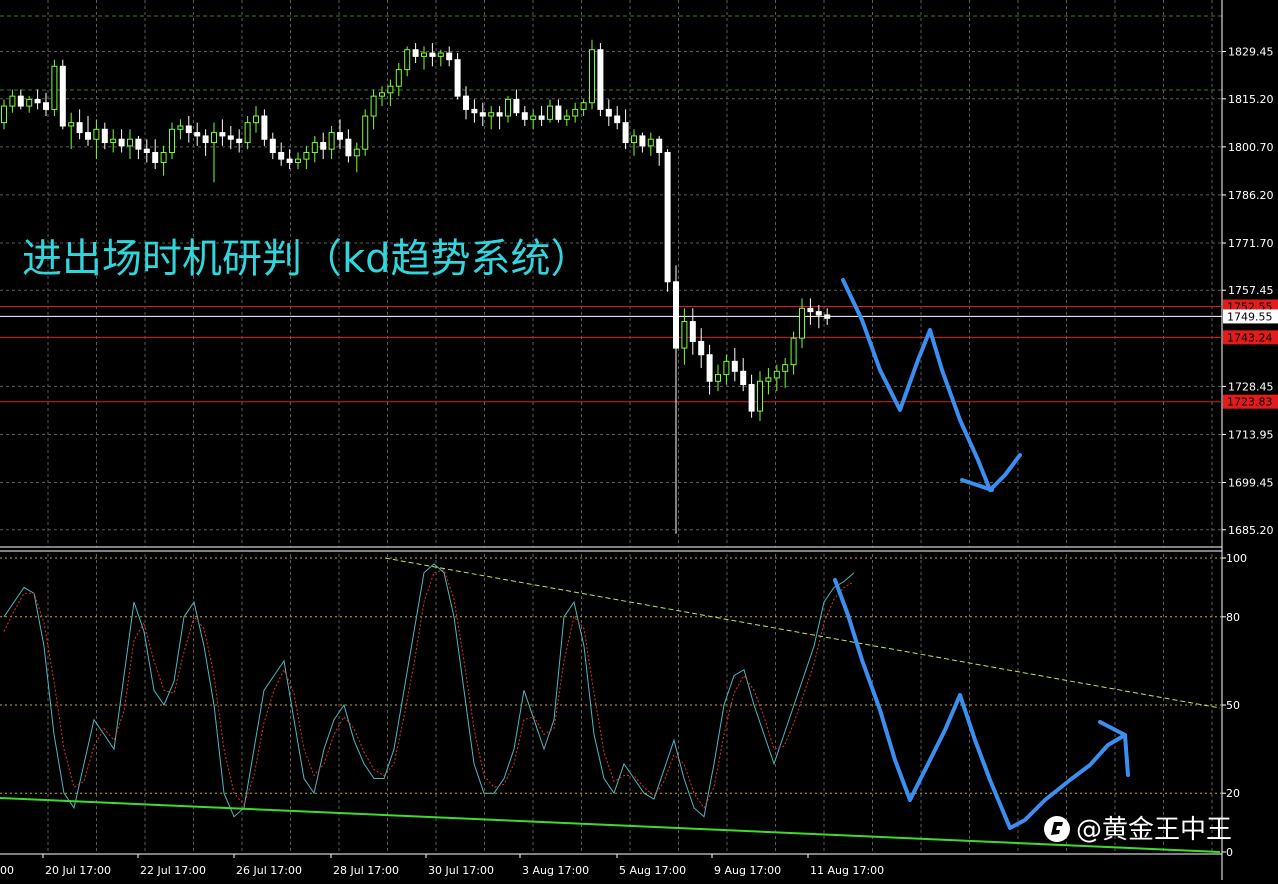 The width and height of the screenshot is (1278, 884). I want to click on x-tick-label: 26 Jul 17:00, so click(269, 870).